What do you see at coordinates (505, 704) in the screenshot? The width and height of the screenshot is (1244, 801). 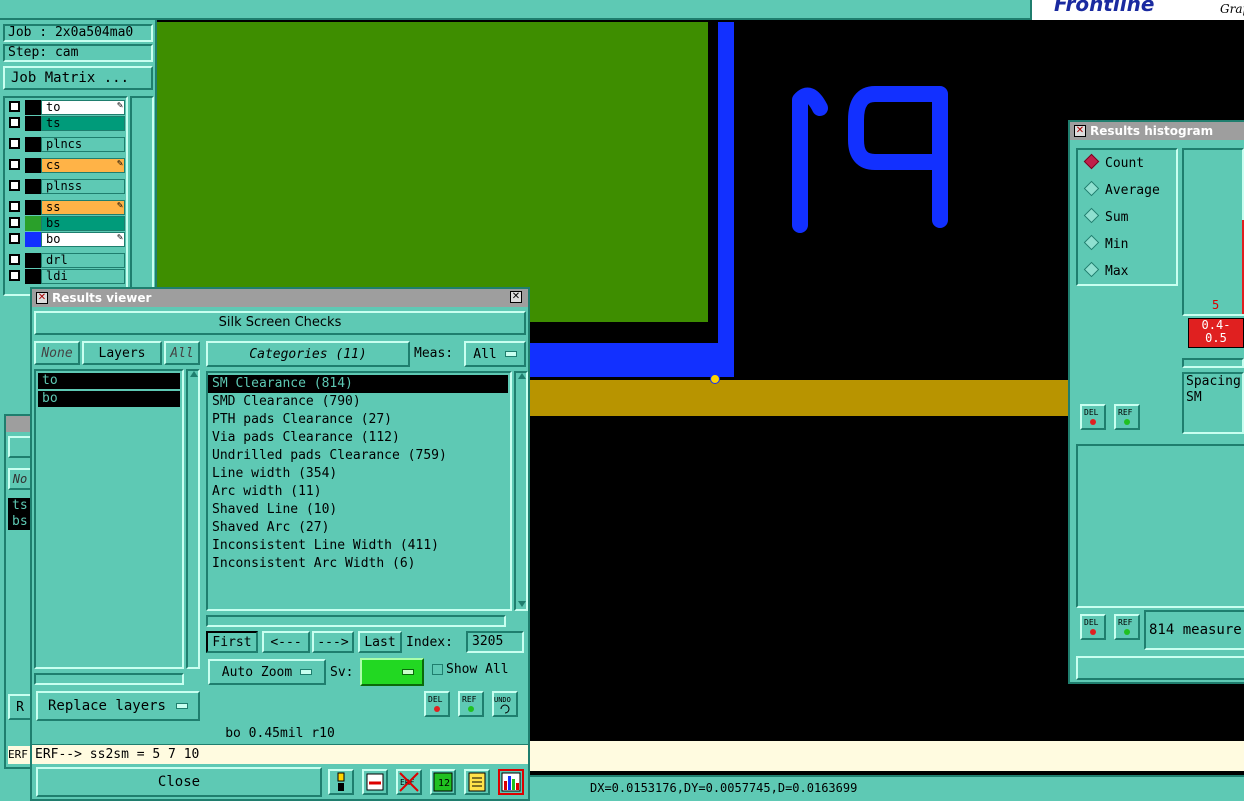 I see `undo-button: UNDO` at bounding box center [505, 704].